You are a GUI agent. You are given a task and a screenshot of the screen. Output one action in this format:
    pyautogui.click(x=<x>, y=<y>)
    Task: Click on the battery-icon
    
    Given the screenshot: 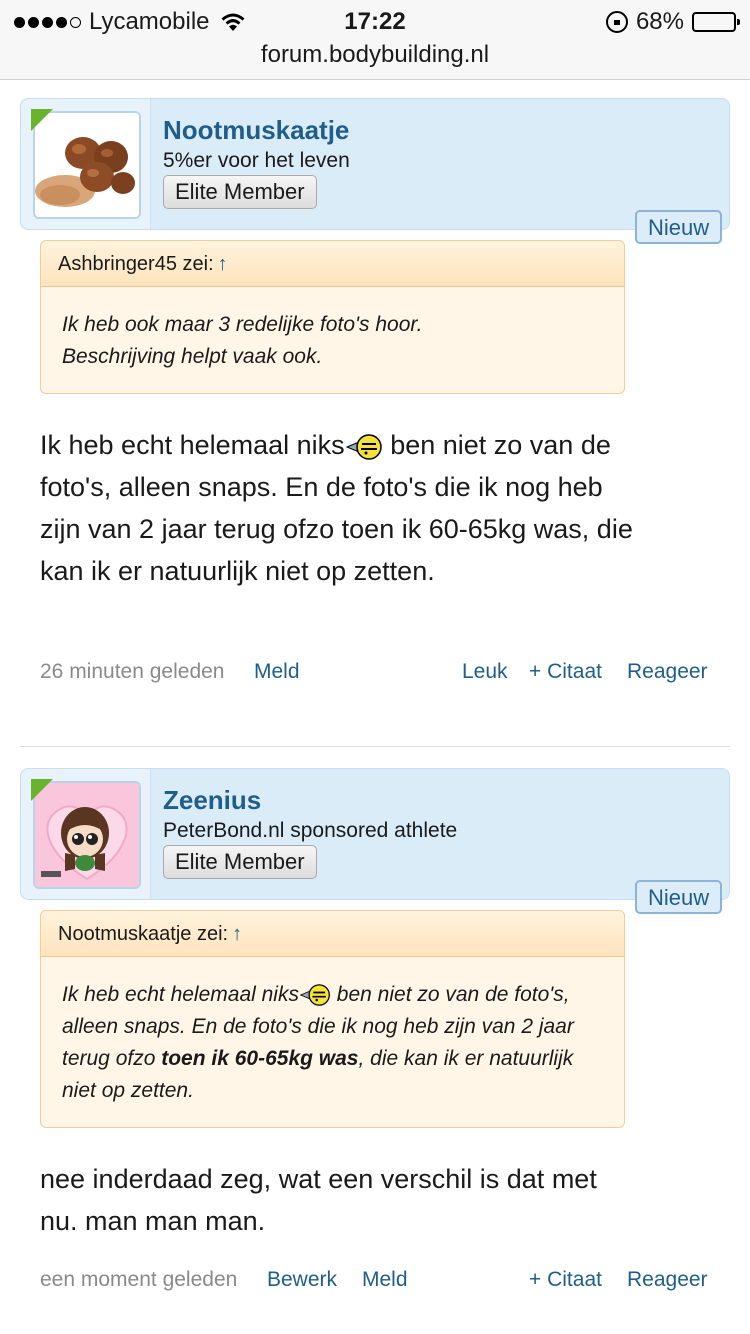 What is the action you would take?
    pyautogui.click(x=716, y=22)
    